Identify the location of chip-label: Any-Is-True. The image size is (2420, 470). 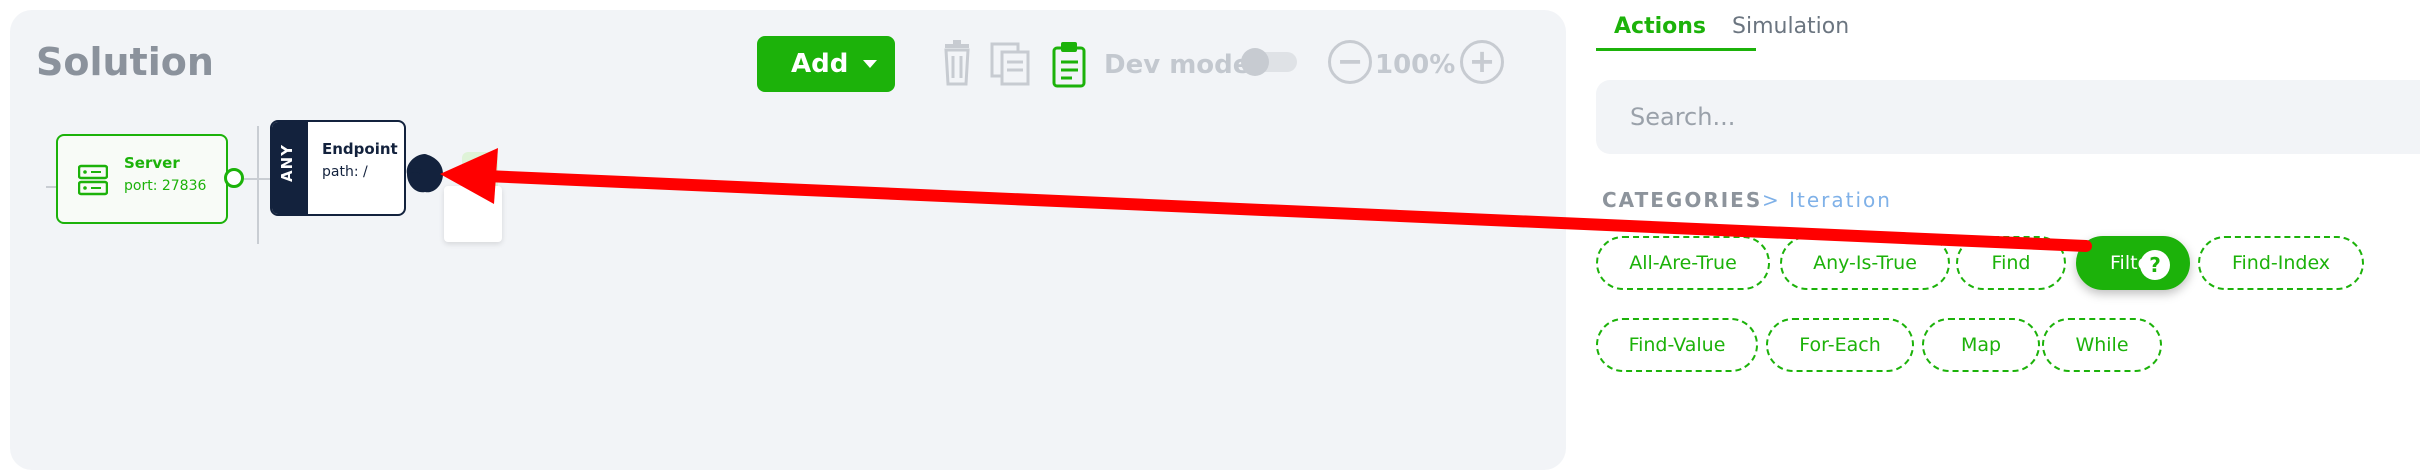
(1865, 263).